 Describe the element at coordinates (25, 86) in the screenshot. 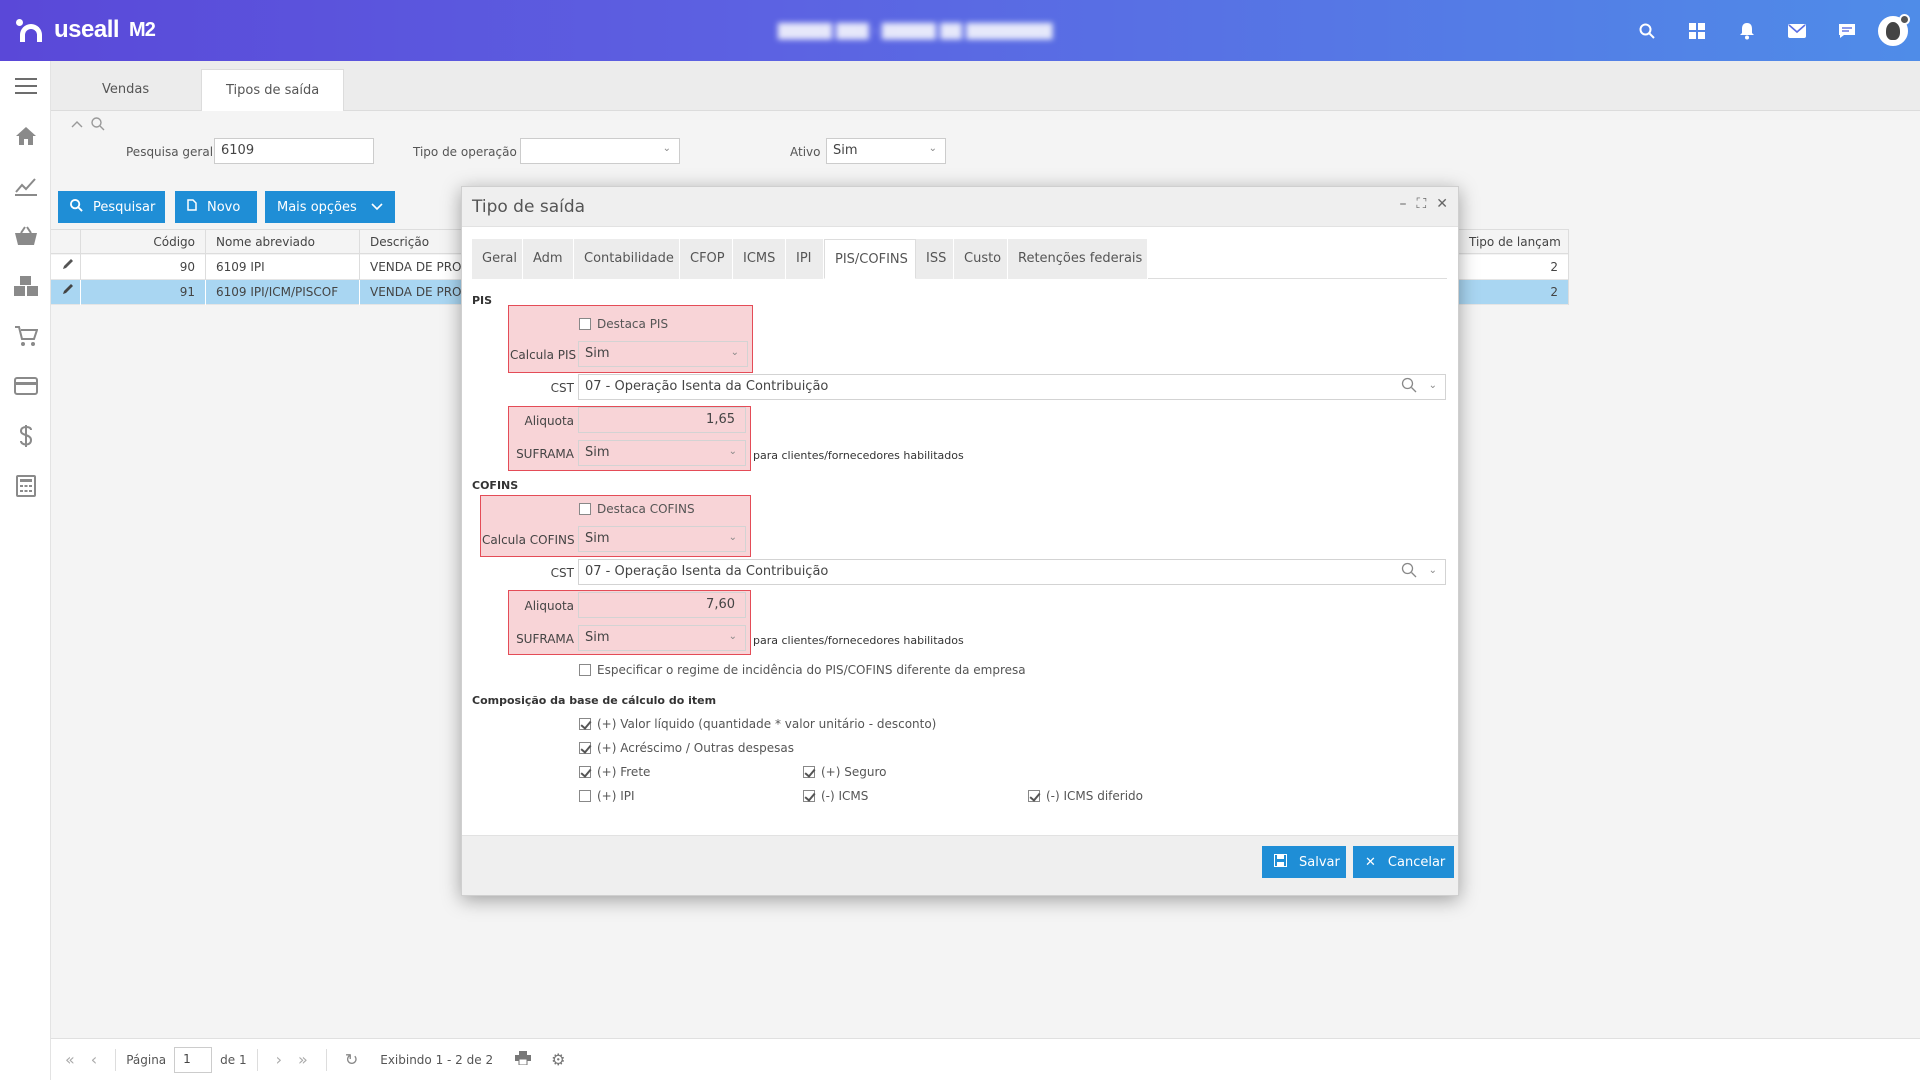

I see `menu-icon` at that location.